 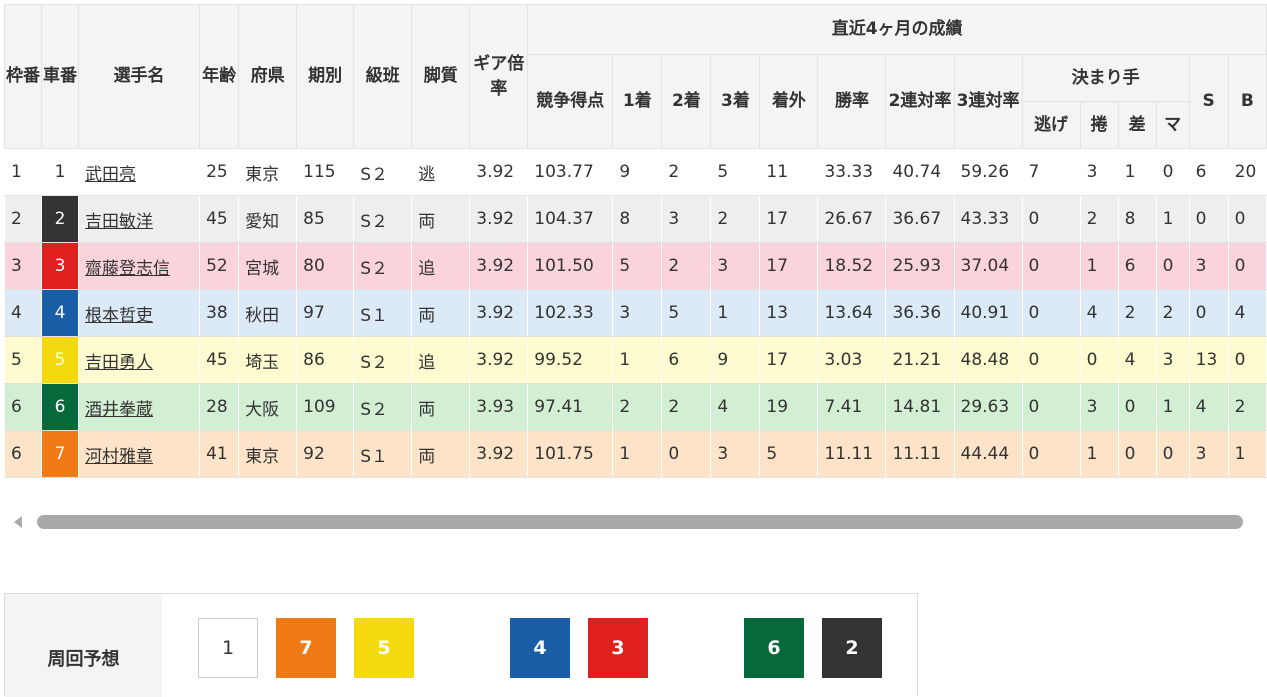 What do you see at coordinates (267, 313) in the screenshot?
I see `cell-pref: 秋田` at bounding box center [267, 313].